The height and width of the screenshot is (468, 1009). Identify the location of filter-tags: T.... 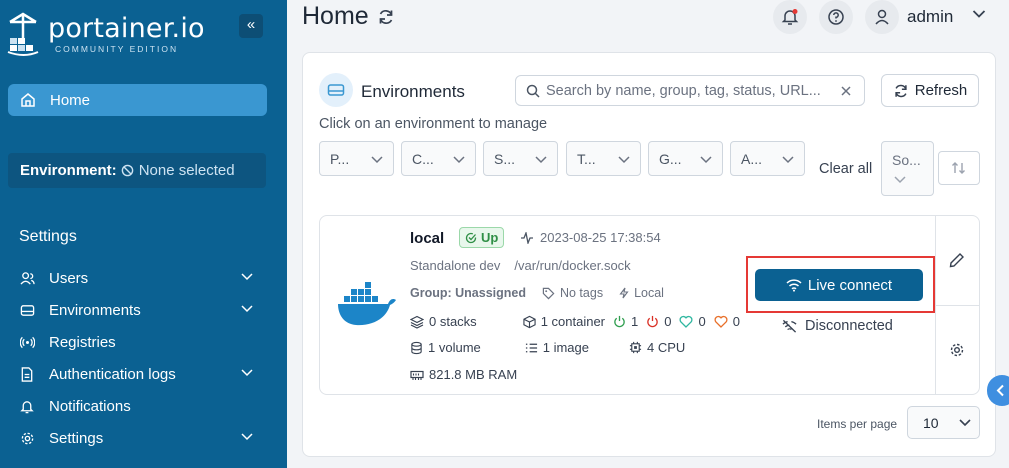
(603, 158).